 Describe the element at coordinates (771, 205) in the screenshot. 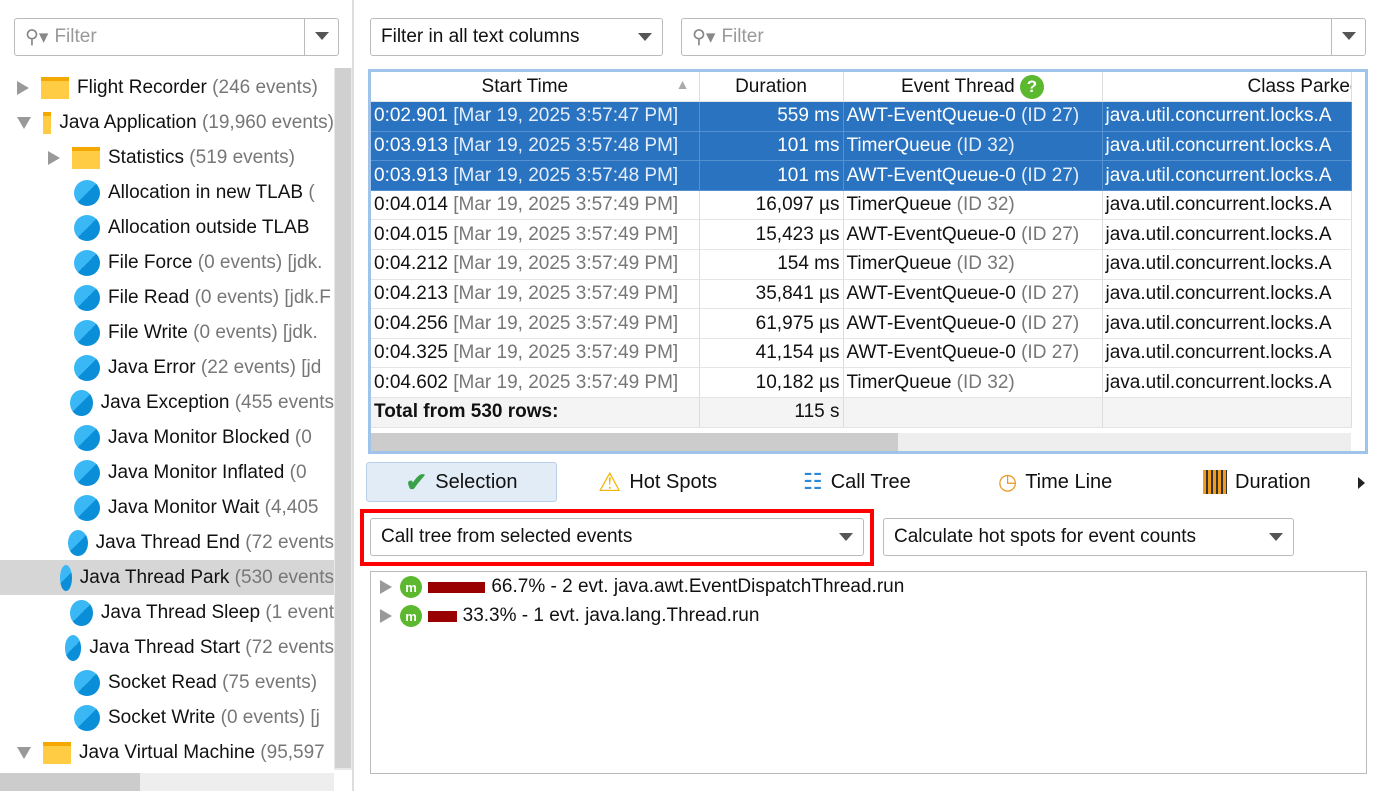

I see `duration-cell: 16,097 µs` at that location.